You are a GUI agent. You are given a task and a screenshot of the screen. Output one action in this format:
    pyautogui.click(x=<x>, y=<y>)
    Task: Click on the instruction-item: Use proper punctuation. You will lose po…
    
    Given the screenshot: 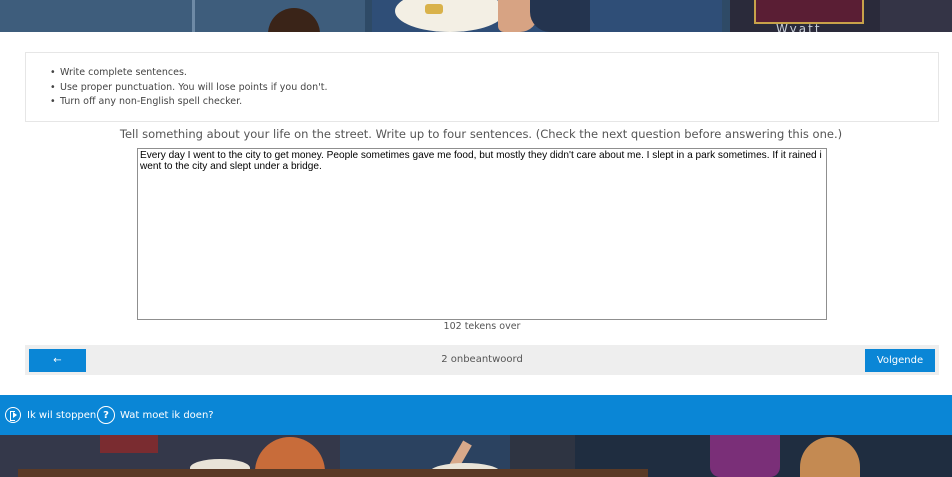 What is the action you would take?
    pyautogui.click(x=188, y=88)
    